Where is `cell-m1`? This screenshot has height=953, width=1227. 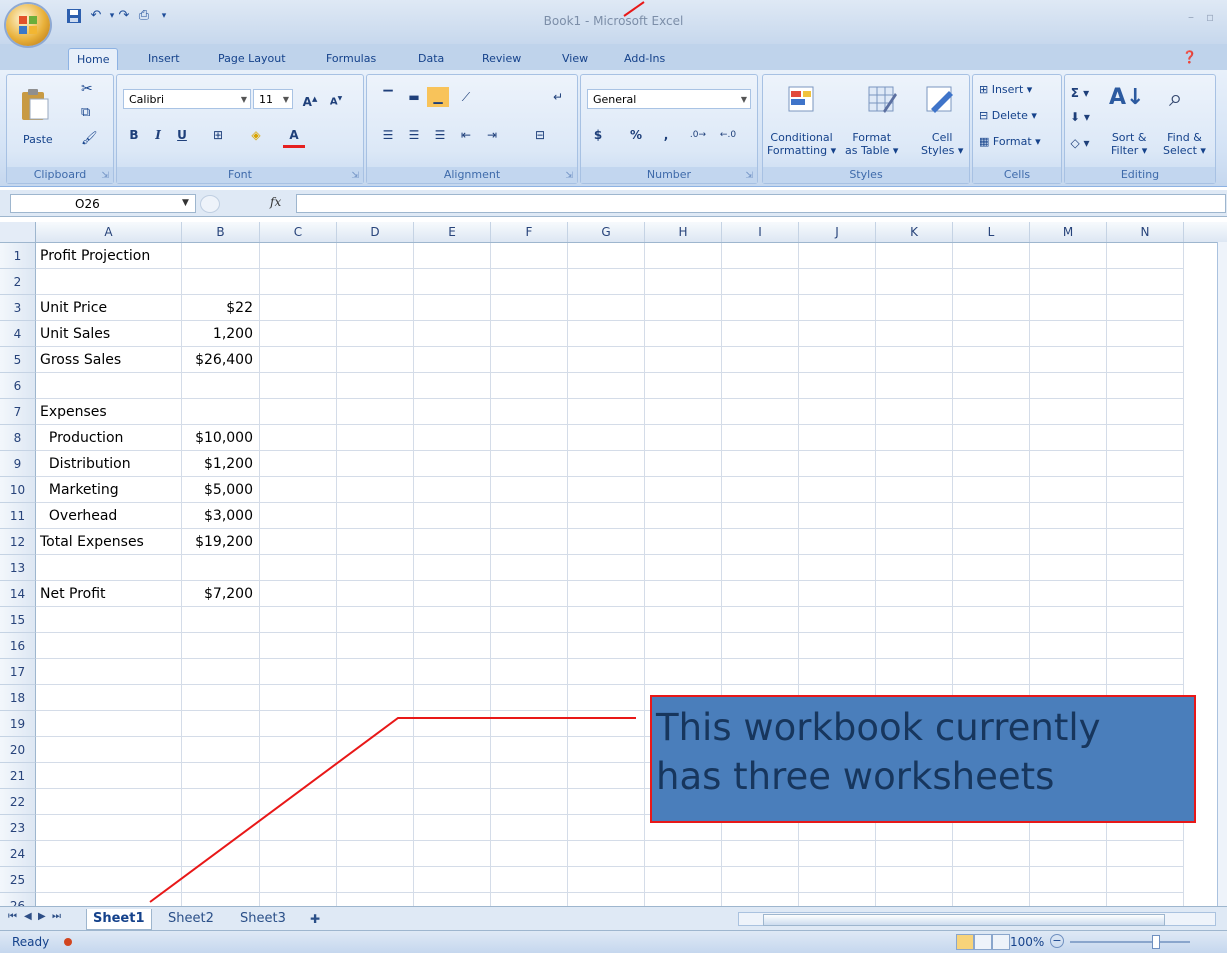 cell-m1 is located at coordinates (1068, 256).